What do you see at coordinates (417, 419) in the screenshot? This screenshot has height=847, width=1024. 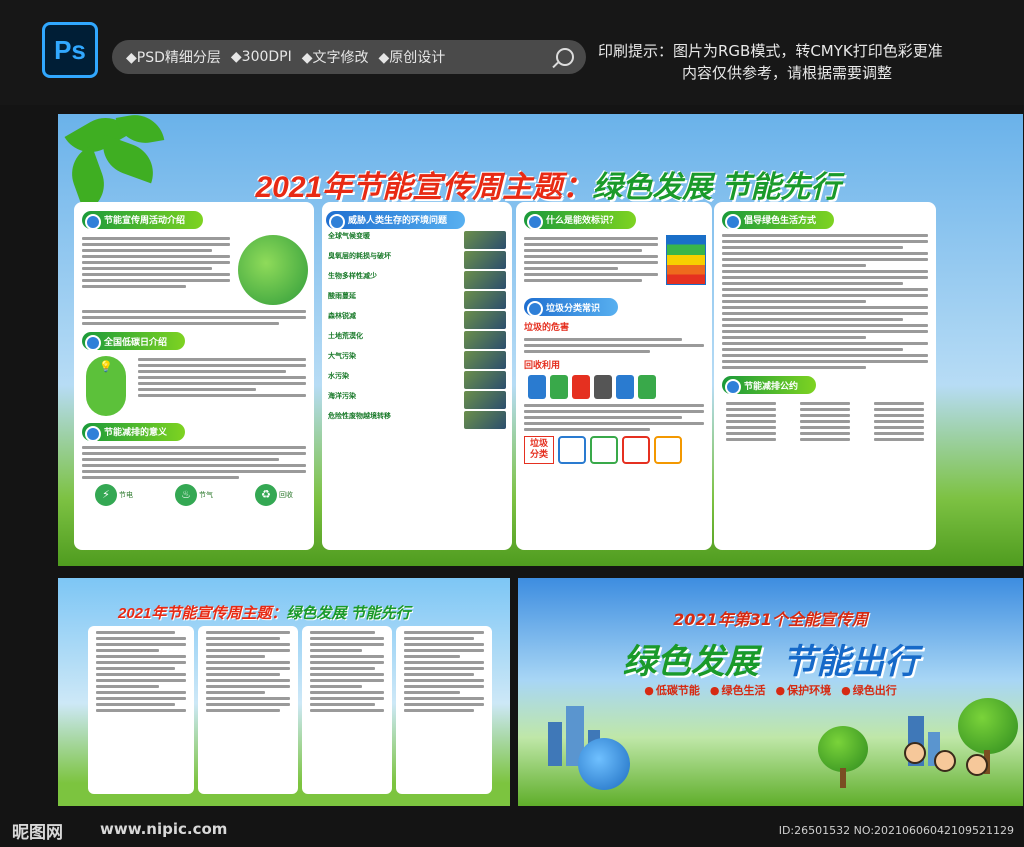 I see `threat-item: 危险性废物越境转移` at bounding box center [417, 419].